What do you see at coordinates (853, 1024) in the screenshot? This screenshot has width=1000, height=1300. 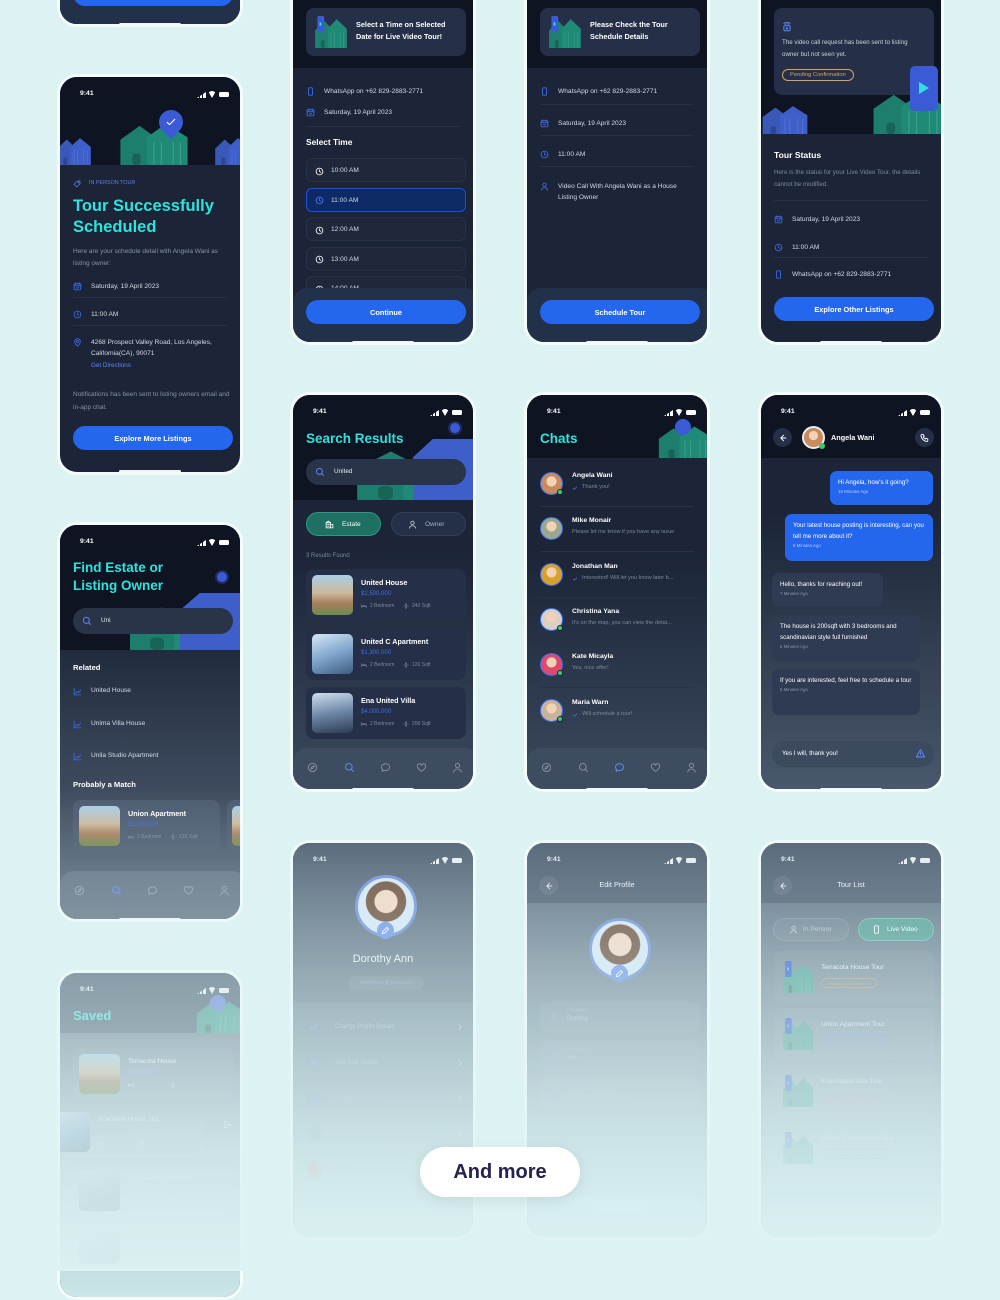 I see `tour-name: Union Apartment Tour` at bounding box center [853, 1024].